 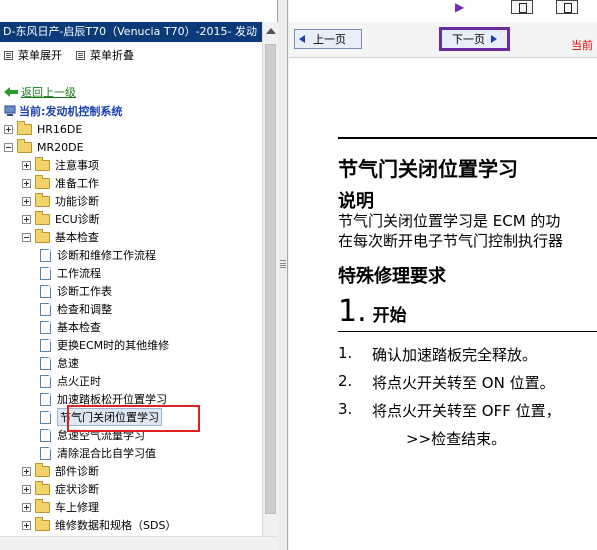 What do you see at coordinates (77, 219) in the screenshot?
I see `tree-node-label: ECU诊断` at bounding box center [77, 219].